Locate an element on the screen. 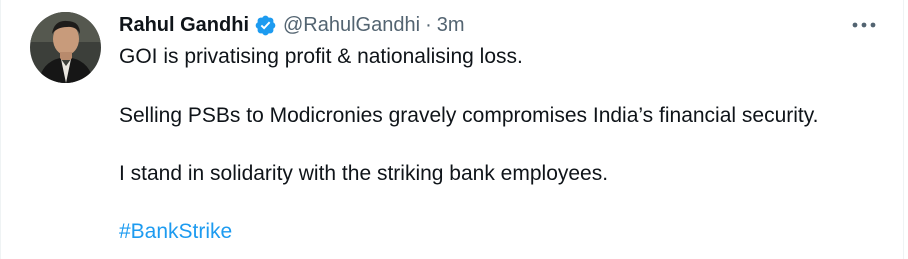  verified-badge-icon is located at coordinates (265, 25).